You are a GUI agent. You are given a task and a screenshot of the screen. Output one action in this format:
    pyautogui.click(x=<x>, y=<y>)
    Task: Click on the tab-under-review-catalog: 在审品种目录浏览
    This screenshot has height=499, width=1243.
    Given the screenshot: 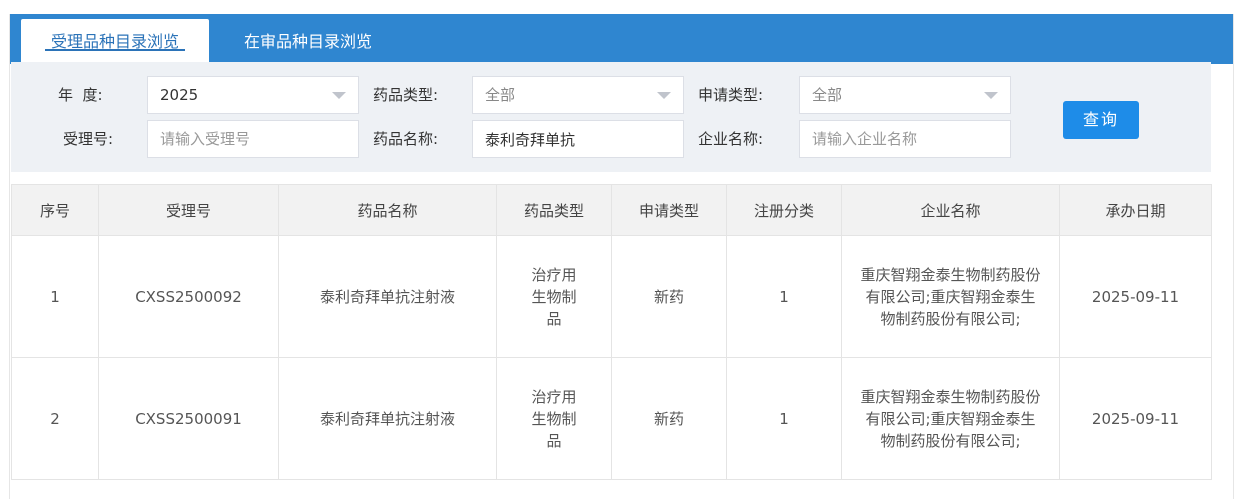 What is the action you would take?
    pyautogui.click(x=308, y=41)
    